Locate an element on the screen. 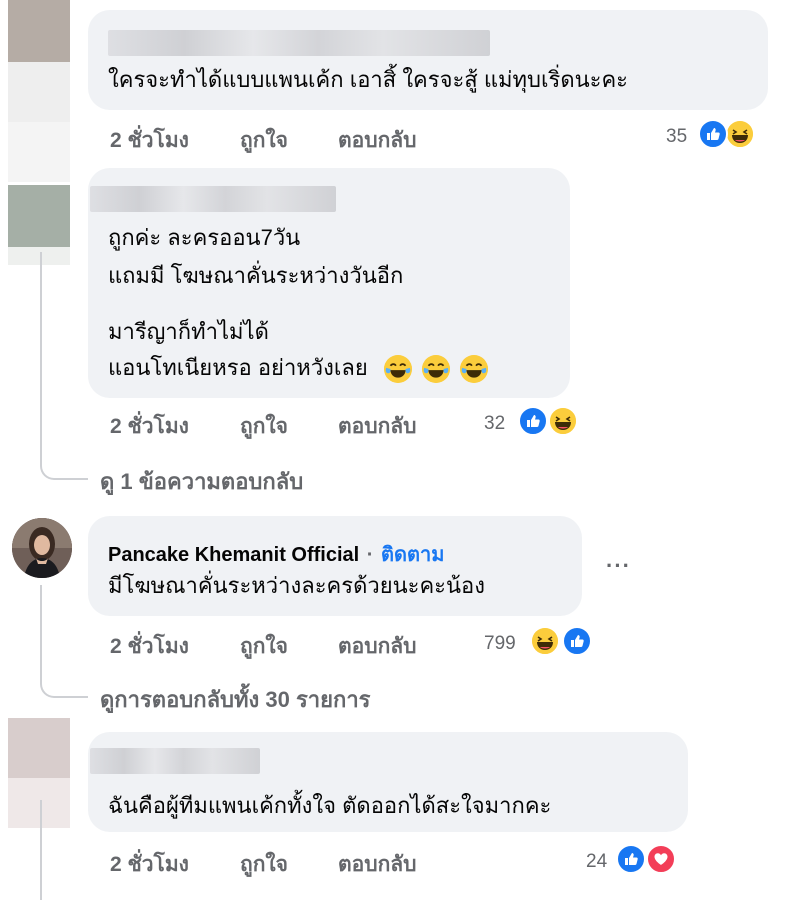  view-replies-link: ดู 1 ข้อความตอบกลับ is located at coordinates (201, 481).